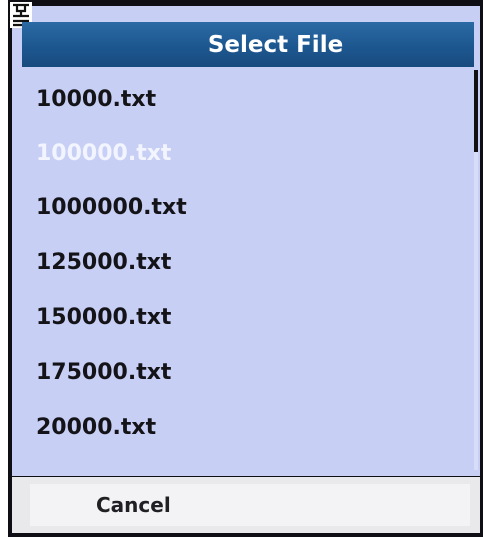  I want to click on file-list-item: 20000.txt, so click(96, 428).